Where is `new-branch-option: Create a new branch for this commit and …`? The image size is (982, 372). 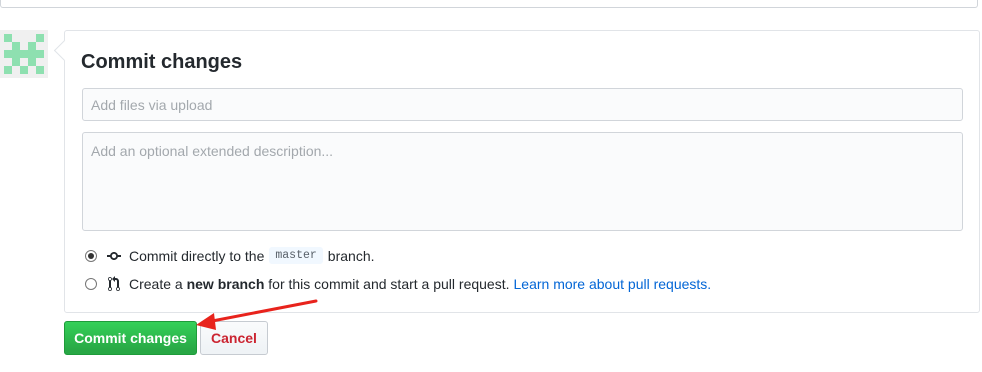 new-branch-option: Create a new branch for this commit and … is located at coordinates (398, 284).